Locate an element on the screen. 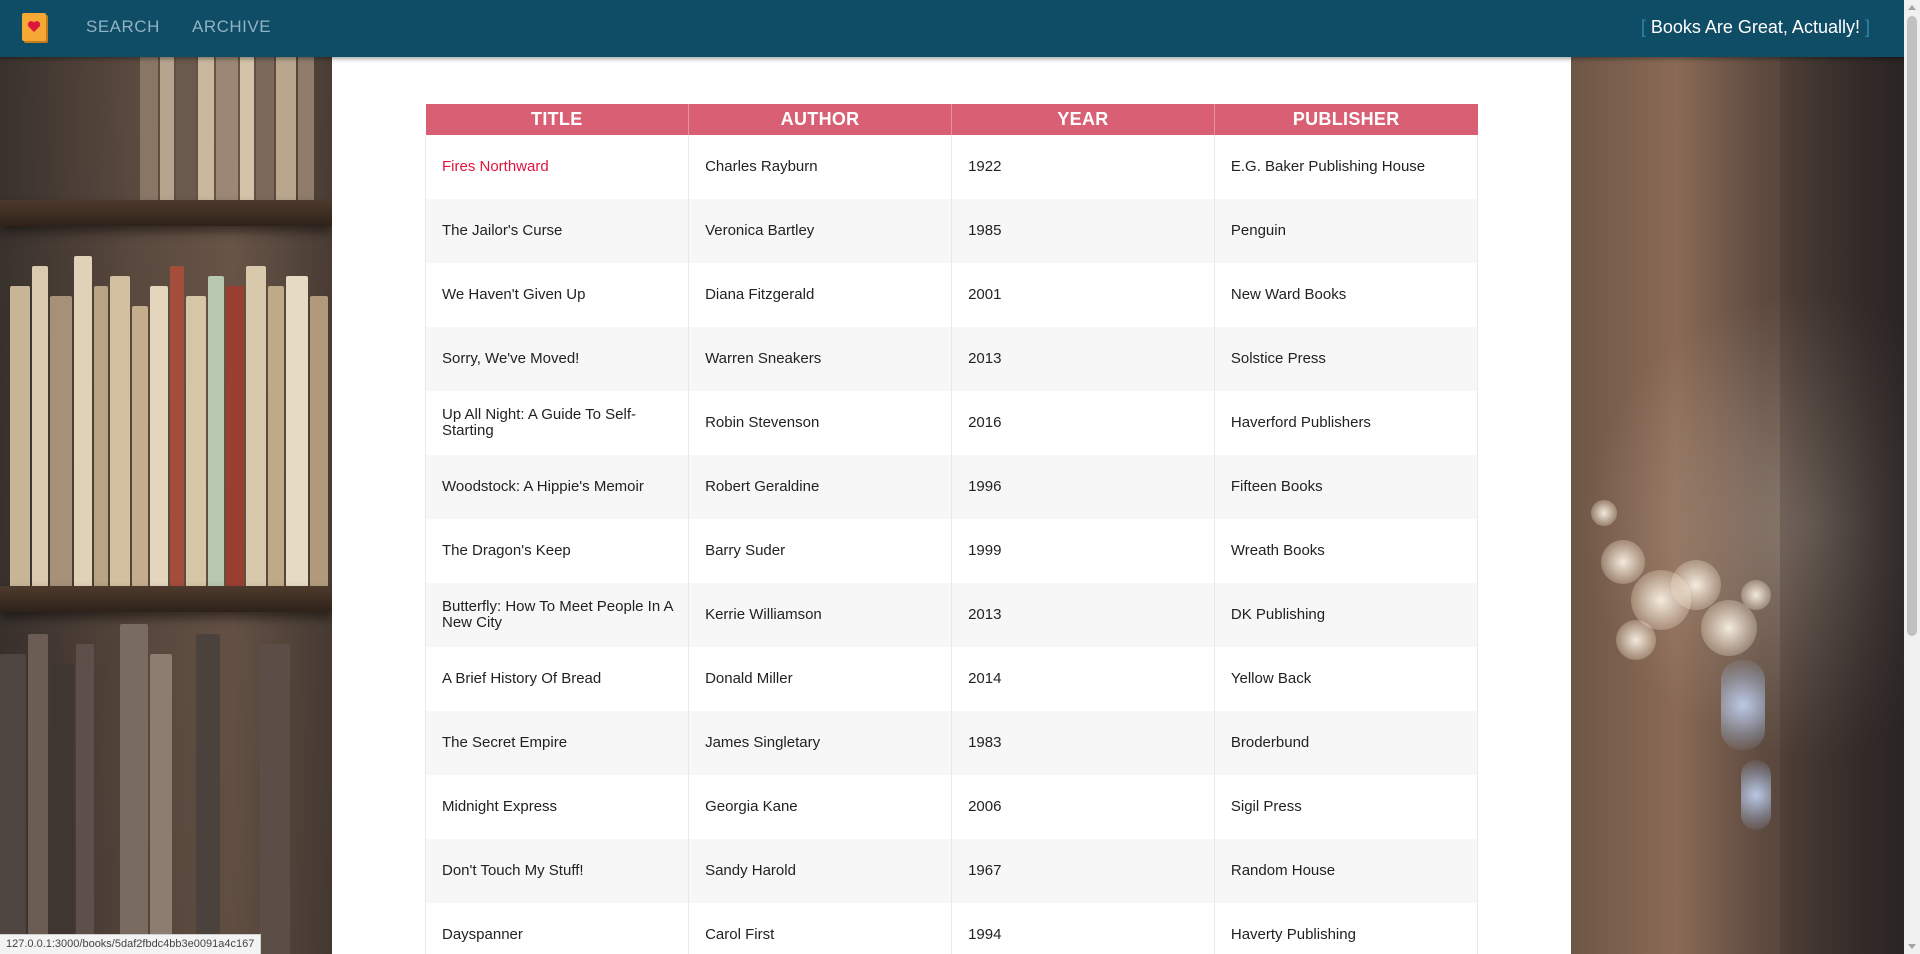 The image size is (1920, 954). book-title-link: A Brief History Of Bread is located at coordinates (521, 678).